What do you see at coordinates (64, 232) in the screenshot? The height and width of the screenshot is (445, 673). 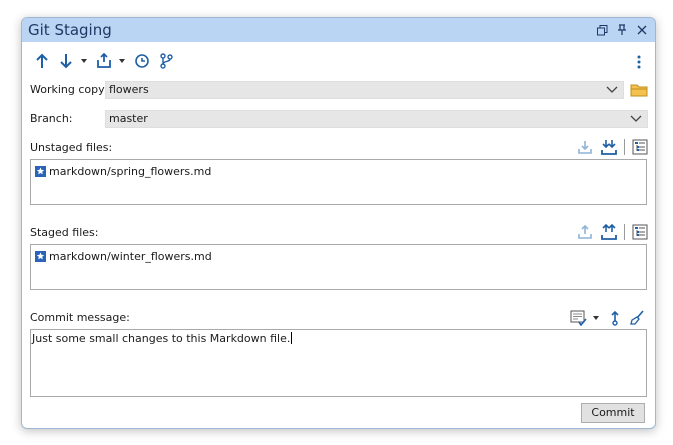 I see `staged-files-label: Staged files:` at bounding box center [64, 232].